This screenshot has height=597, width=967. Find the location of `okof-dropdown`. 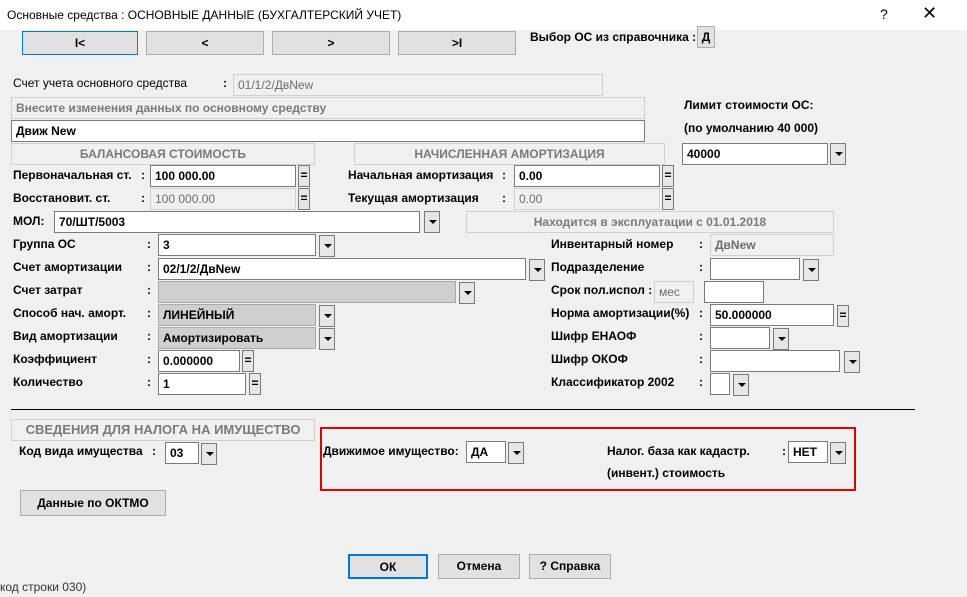

okof-dropdown is located at coordinates (852, 362).